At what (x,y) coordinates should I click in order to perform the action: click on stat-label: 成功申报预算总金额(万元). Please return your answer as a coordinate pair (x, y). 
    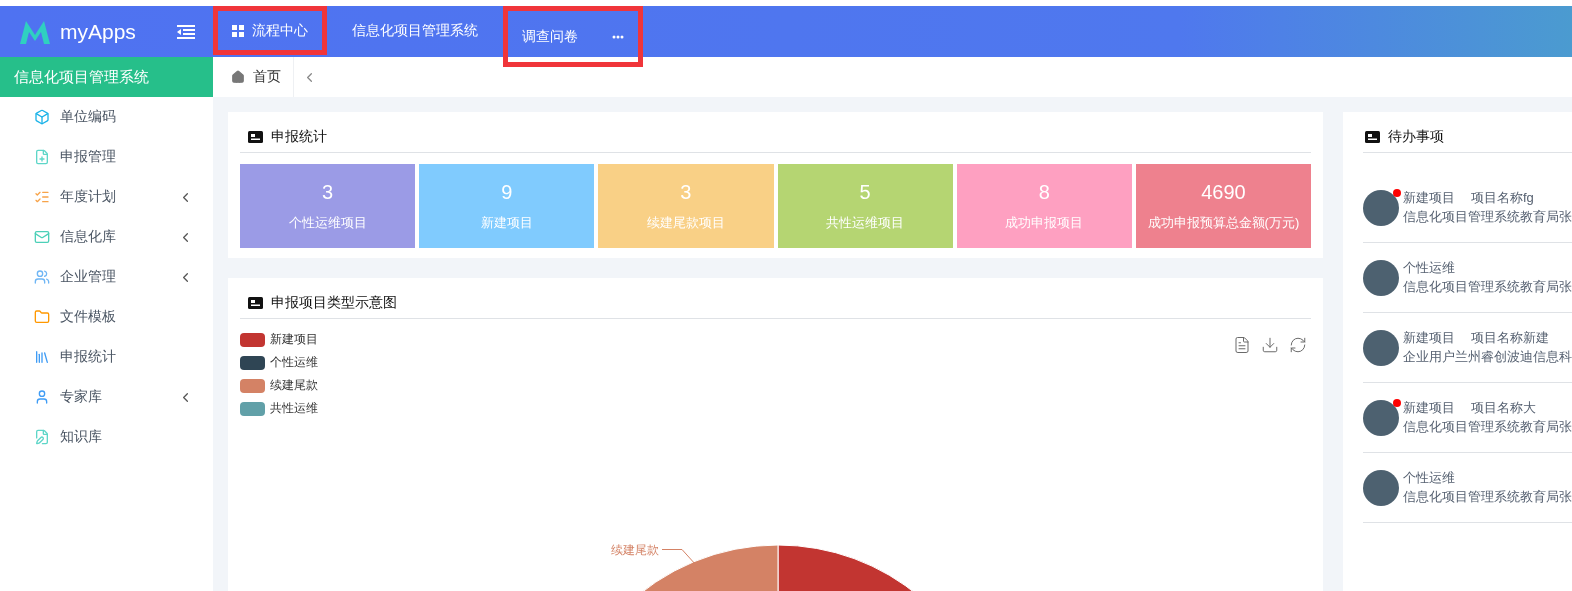
    Looking at the image, I should click on (1223, 222).